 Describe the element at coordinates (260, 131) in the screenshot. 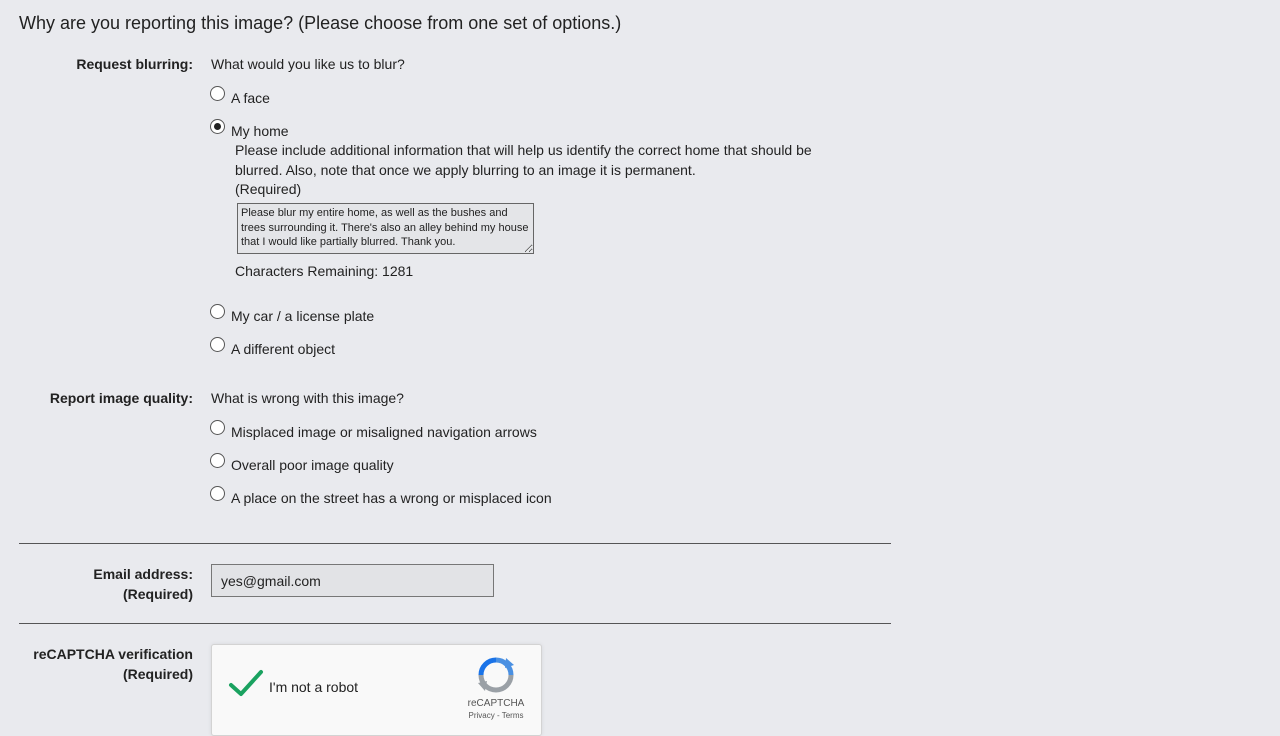

I see `option-label: My home` at that location.